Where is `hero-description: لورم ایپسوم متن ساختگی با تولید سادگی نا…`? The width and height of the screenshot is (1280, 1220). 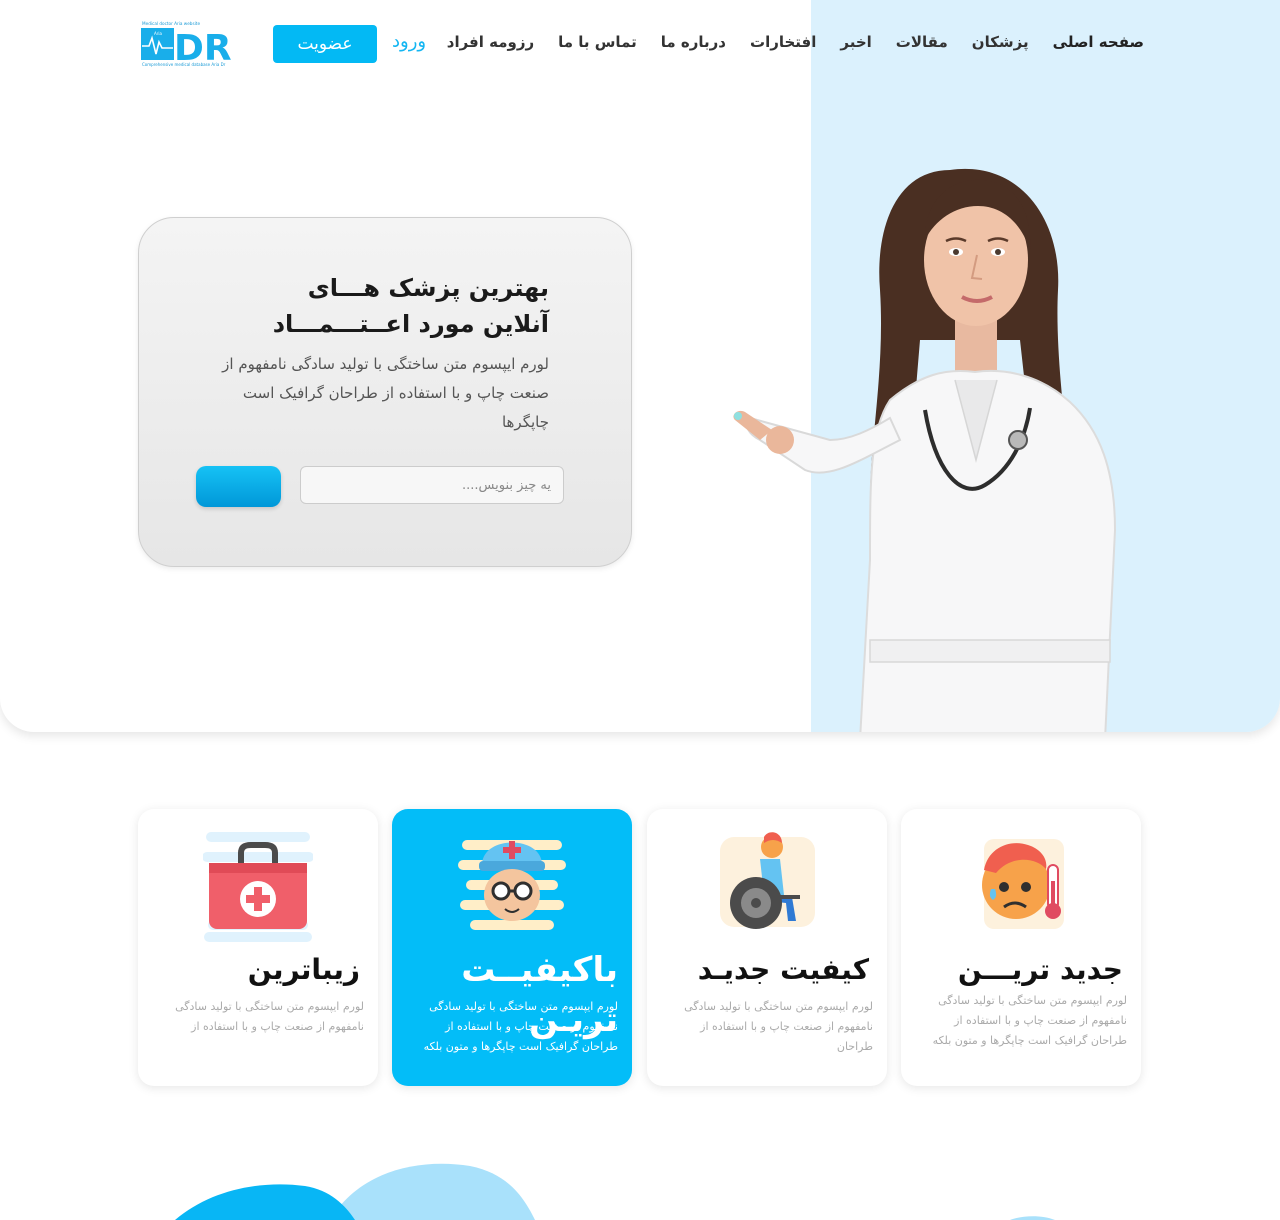
hero-description: لورم ایپسوم متن ساختگی با تولید سادگی نا… is located at coordinates (385, 393).